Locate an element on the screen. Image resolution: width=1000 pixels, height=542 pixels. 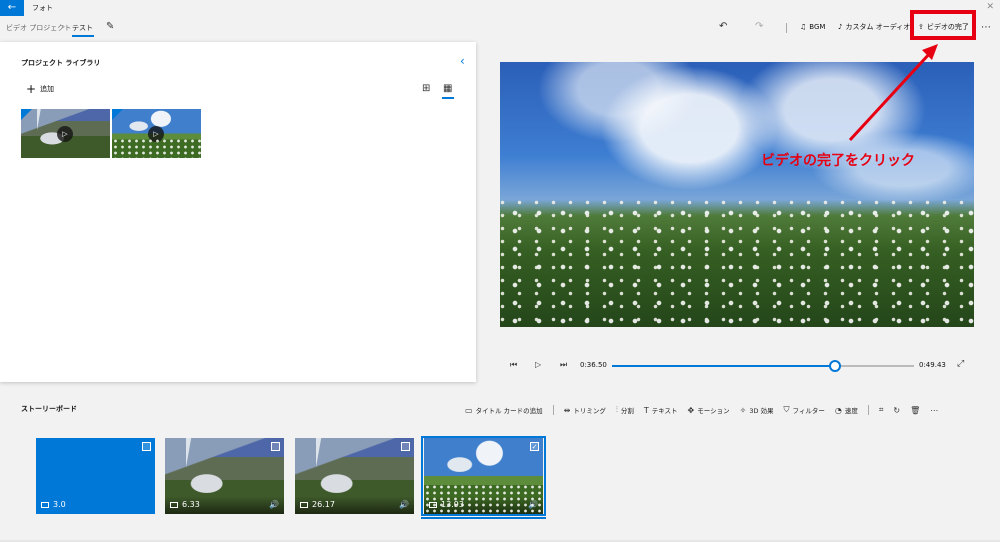
trash-icon: 🗑 is located at coordinates (915, 410).